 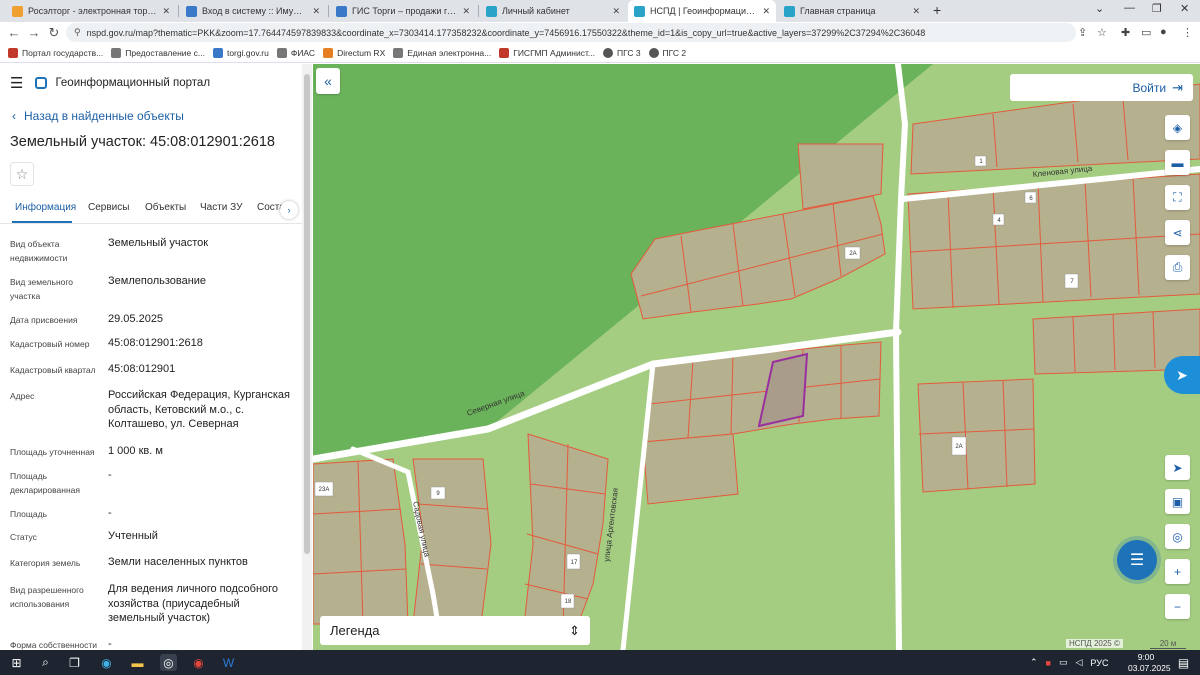 What do you see at coordinates (1177, 87) in the screenshot?
I see `login-icon: ⇥` at bounding box center [1177, 87].